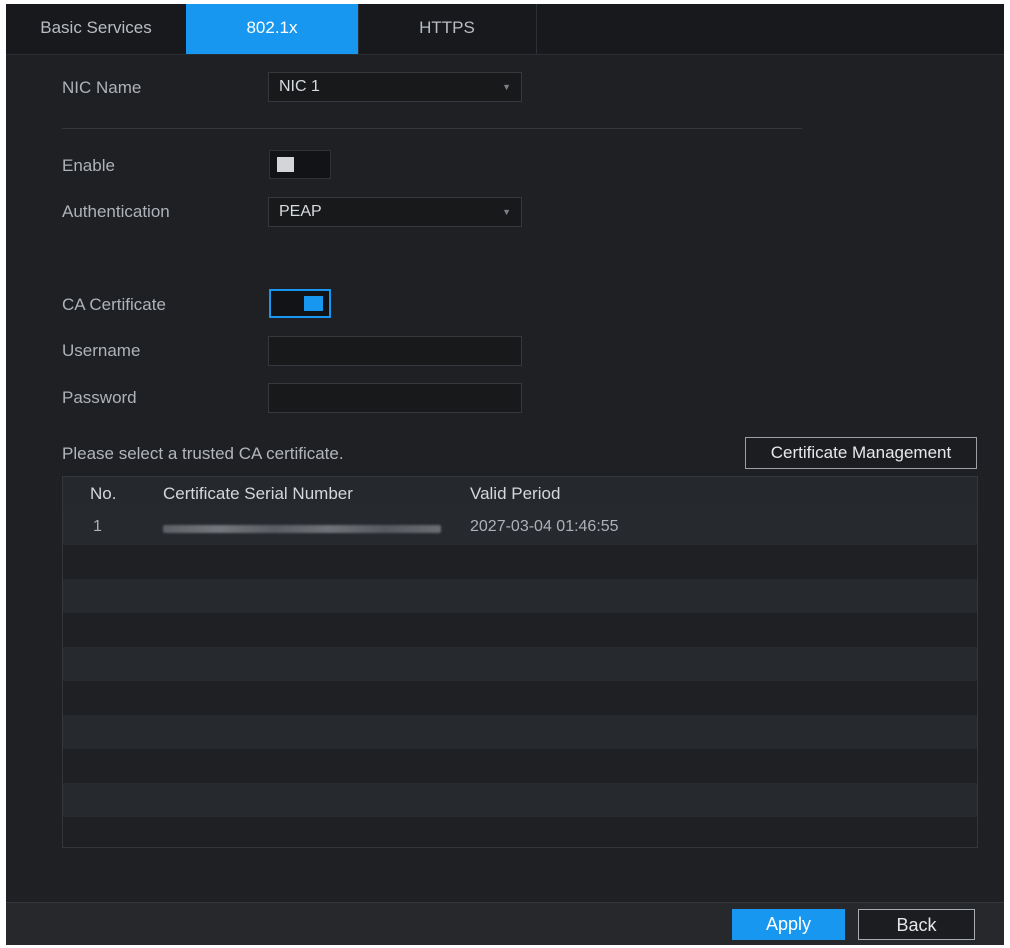 This screenshot has height=948, width=1010. What do you see at coordinates (102, 87) in the screenshot?
I see `nic-name-label: NIC Name` at bounding box center [102, 87].